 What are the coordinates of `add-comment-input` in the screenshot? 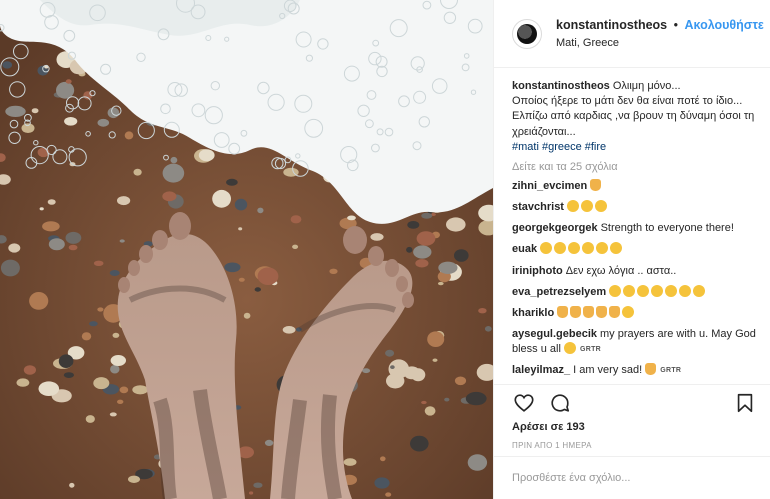 It's located at (632, 478).